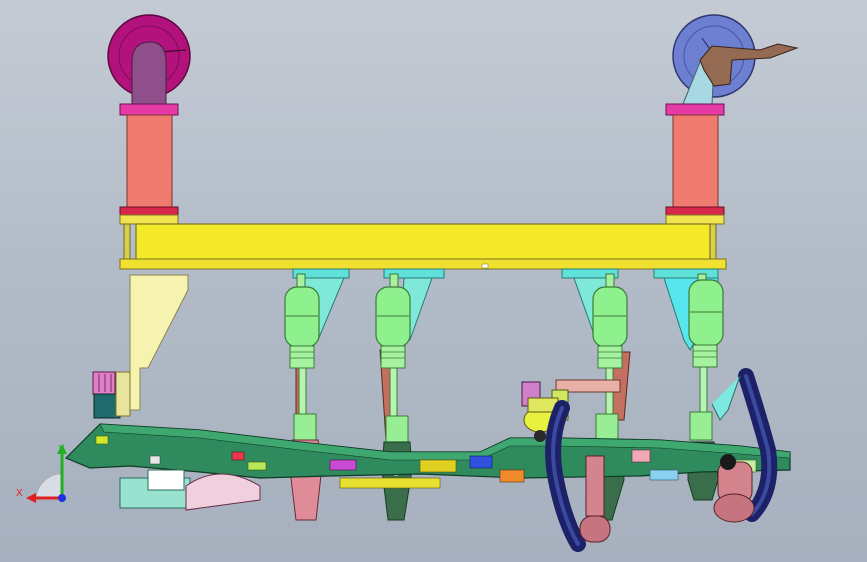  Describe the element at coordinates (735, 59) in the screenshot. I see `right-handwheel` at that location.